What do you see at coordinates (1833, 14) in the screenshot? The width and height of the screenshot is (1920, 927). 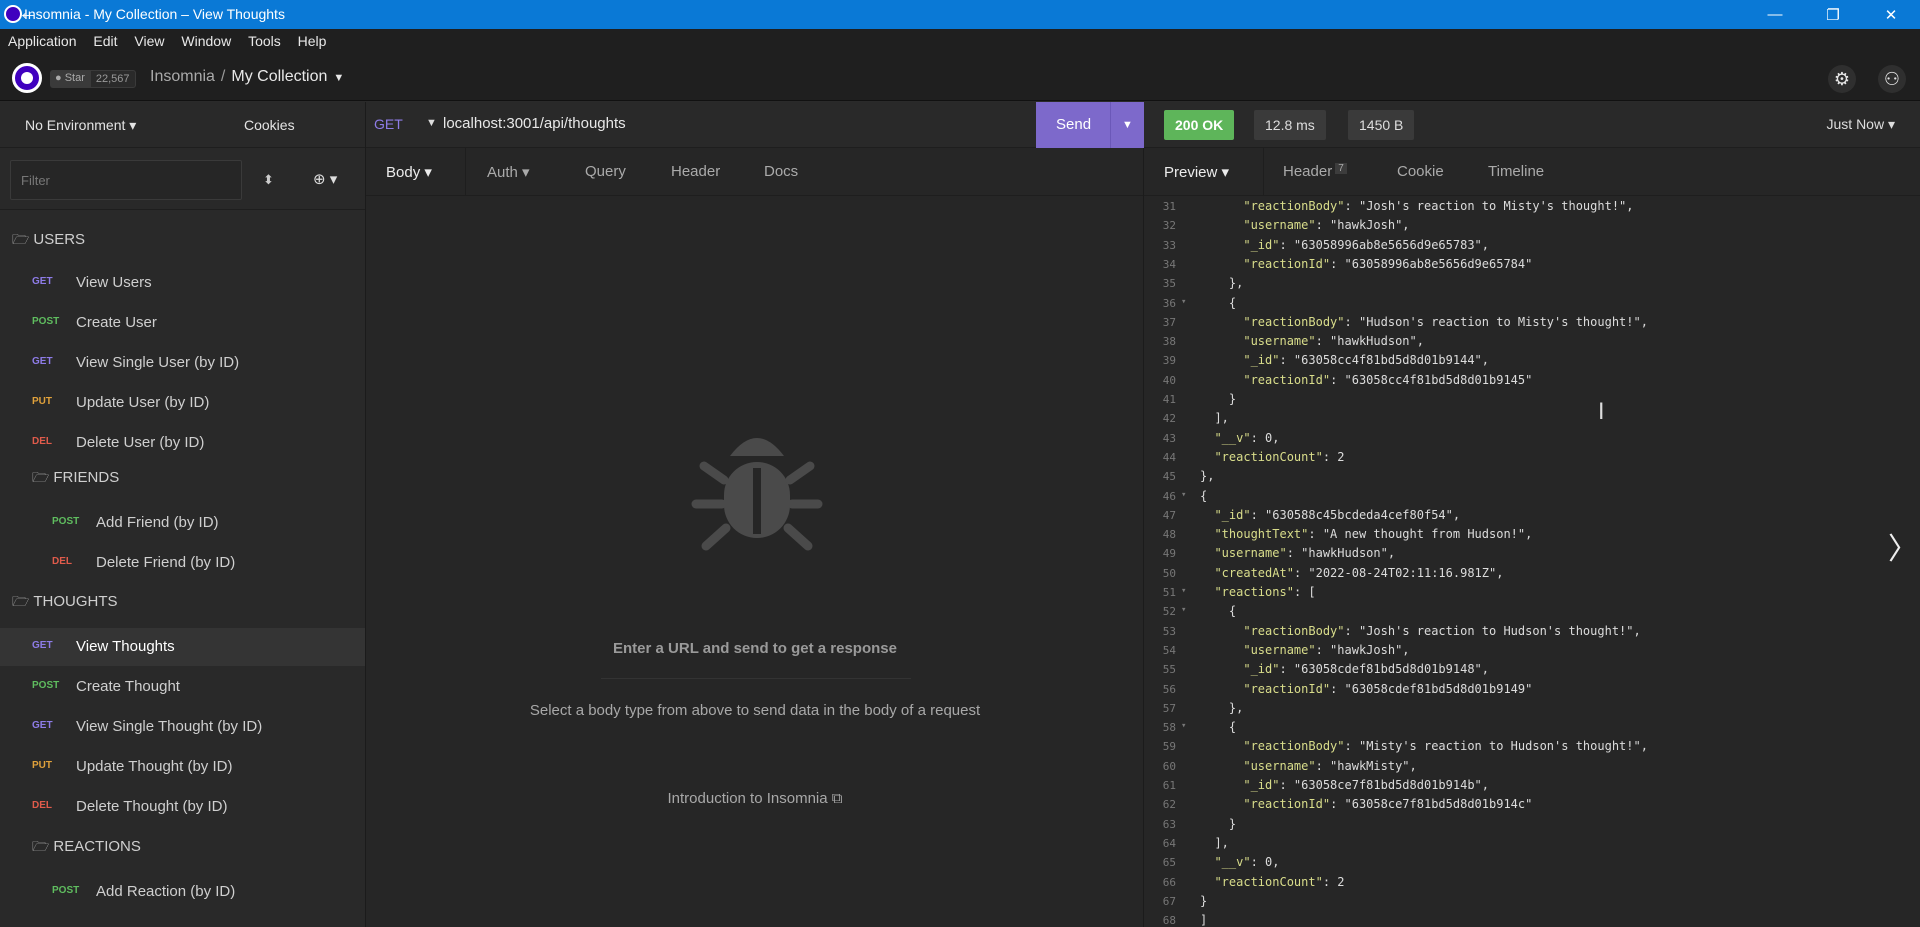 I see `maximize-button: ❐` at bounding box center [1833, 14].